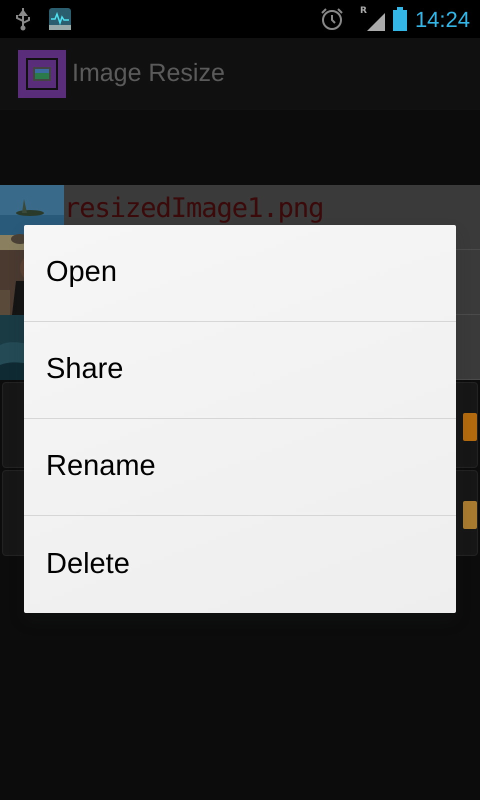 Image resolution: width=480 pixels, height=800 pixels. I want to click on status-time: 14:24, so click(442, 20).